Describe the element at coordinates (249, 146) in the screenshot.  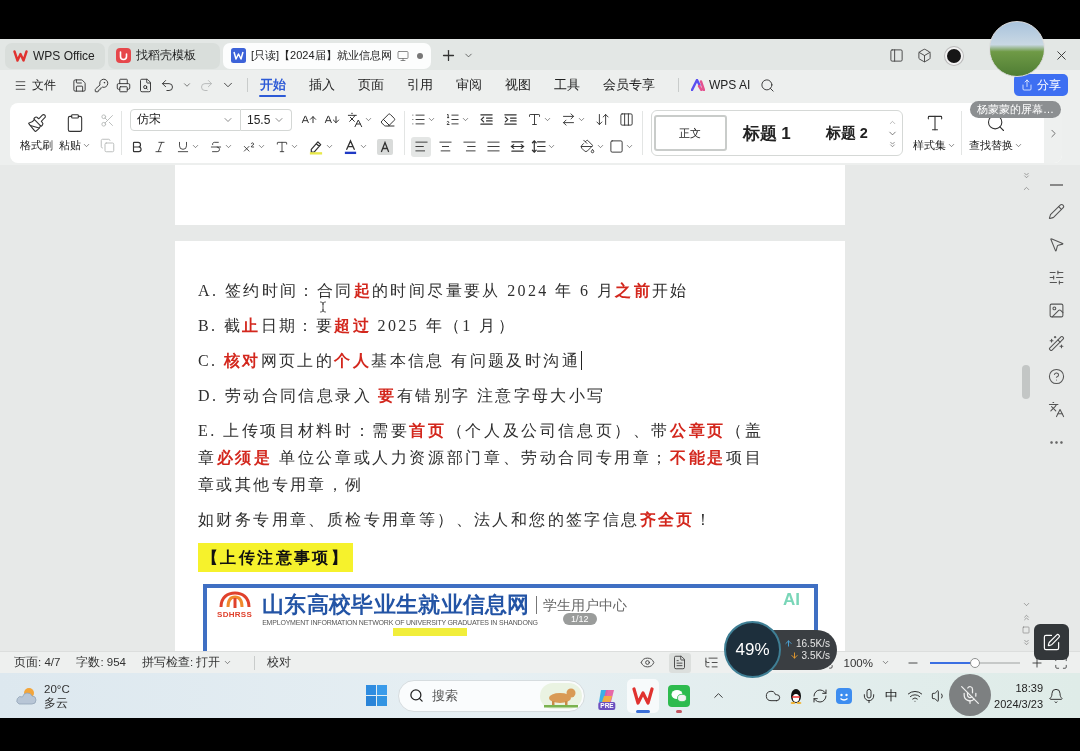
I see `superscript-icon` at that location.